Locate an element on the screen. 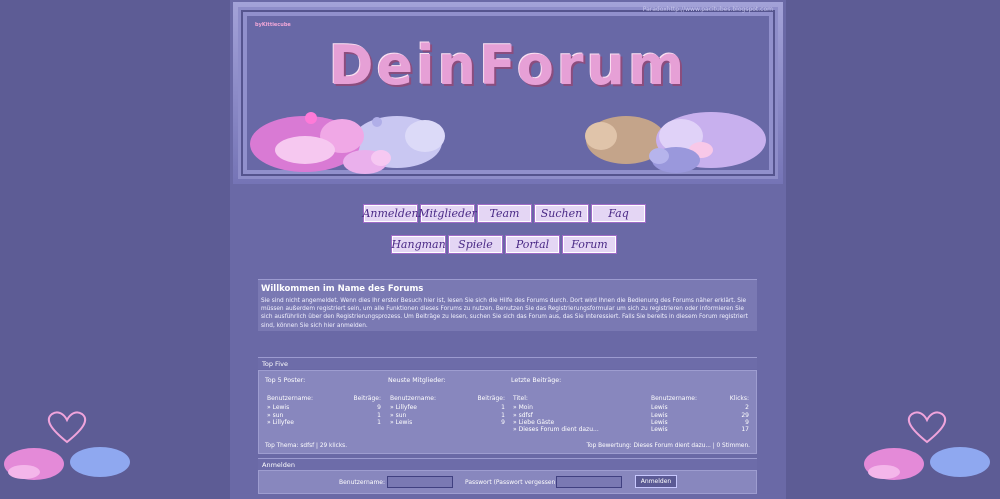 The height and width of the screenshot is (499, 1000). welcome-title: Willkommen im Name des Forums is located at coordinates (342, 289).